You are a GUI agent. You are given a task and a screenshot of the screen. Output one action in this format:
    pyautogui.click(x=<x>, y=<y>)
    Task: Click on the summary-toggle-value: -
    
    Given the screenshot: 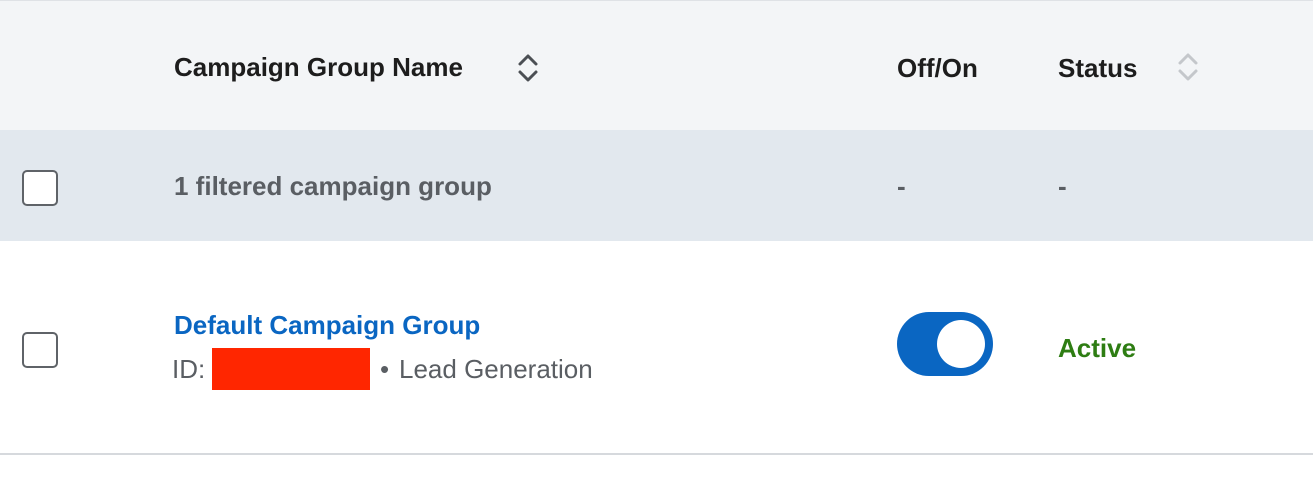 What is the action you would take?
    pyautogui.click(x=901, y=186)
    